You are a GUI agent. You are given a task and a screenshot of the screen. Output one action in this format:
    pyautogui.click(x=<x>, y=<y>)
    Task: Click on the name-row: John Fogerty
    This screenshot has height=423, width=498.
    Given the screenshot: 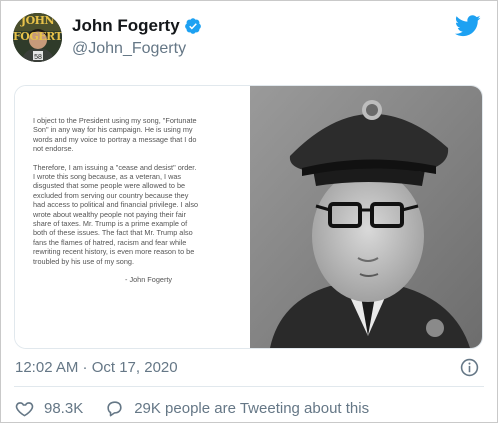 What is the action you would take?
    pyautogui.click(x=137, y=26)
    